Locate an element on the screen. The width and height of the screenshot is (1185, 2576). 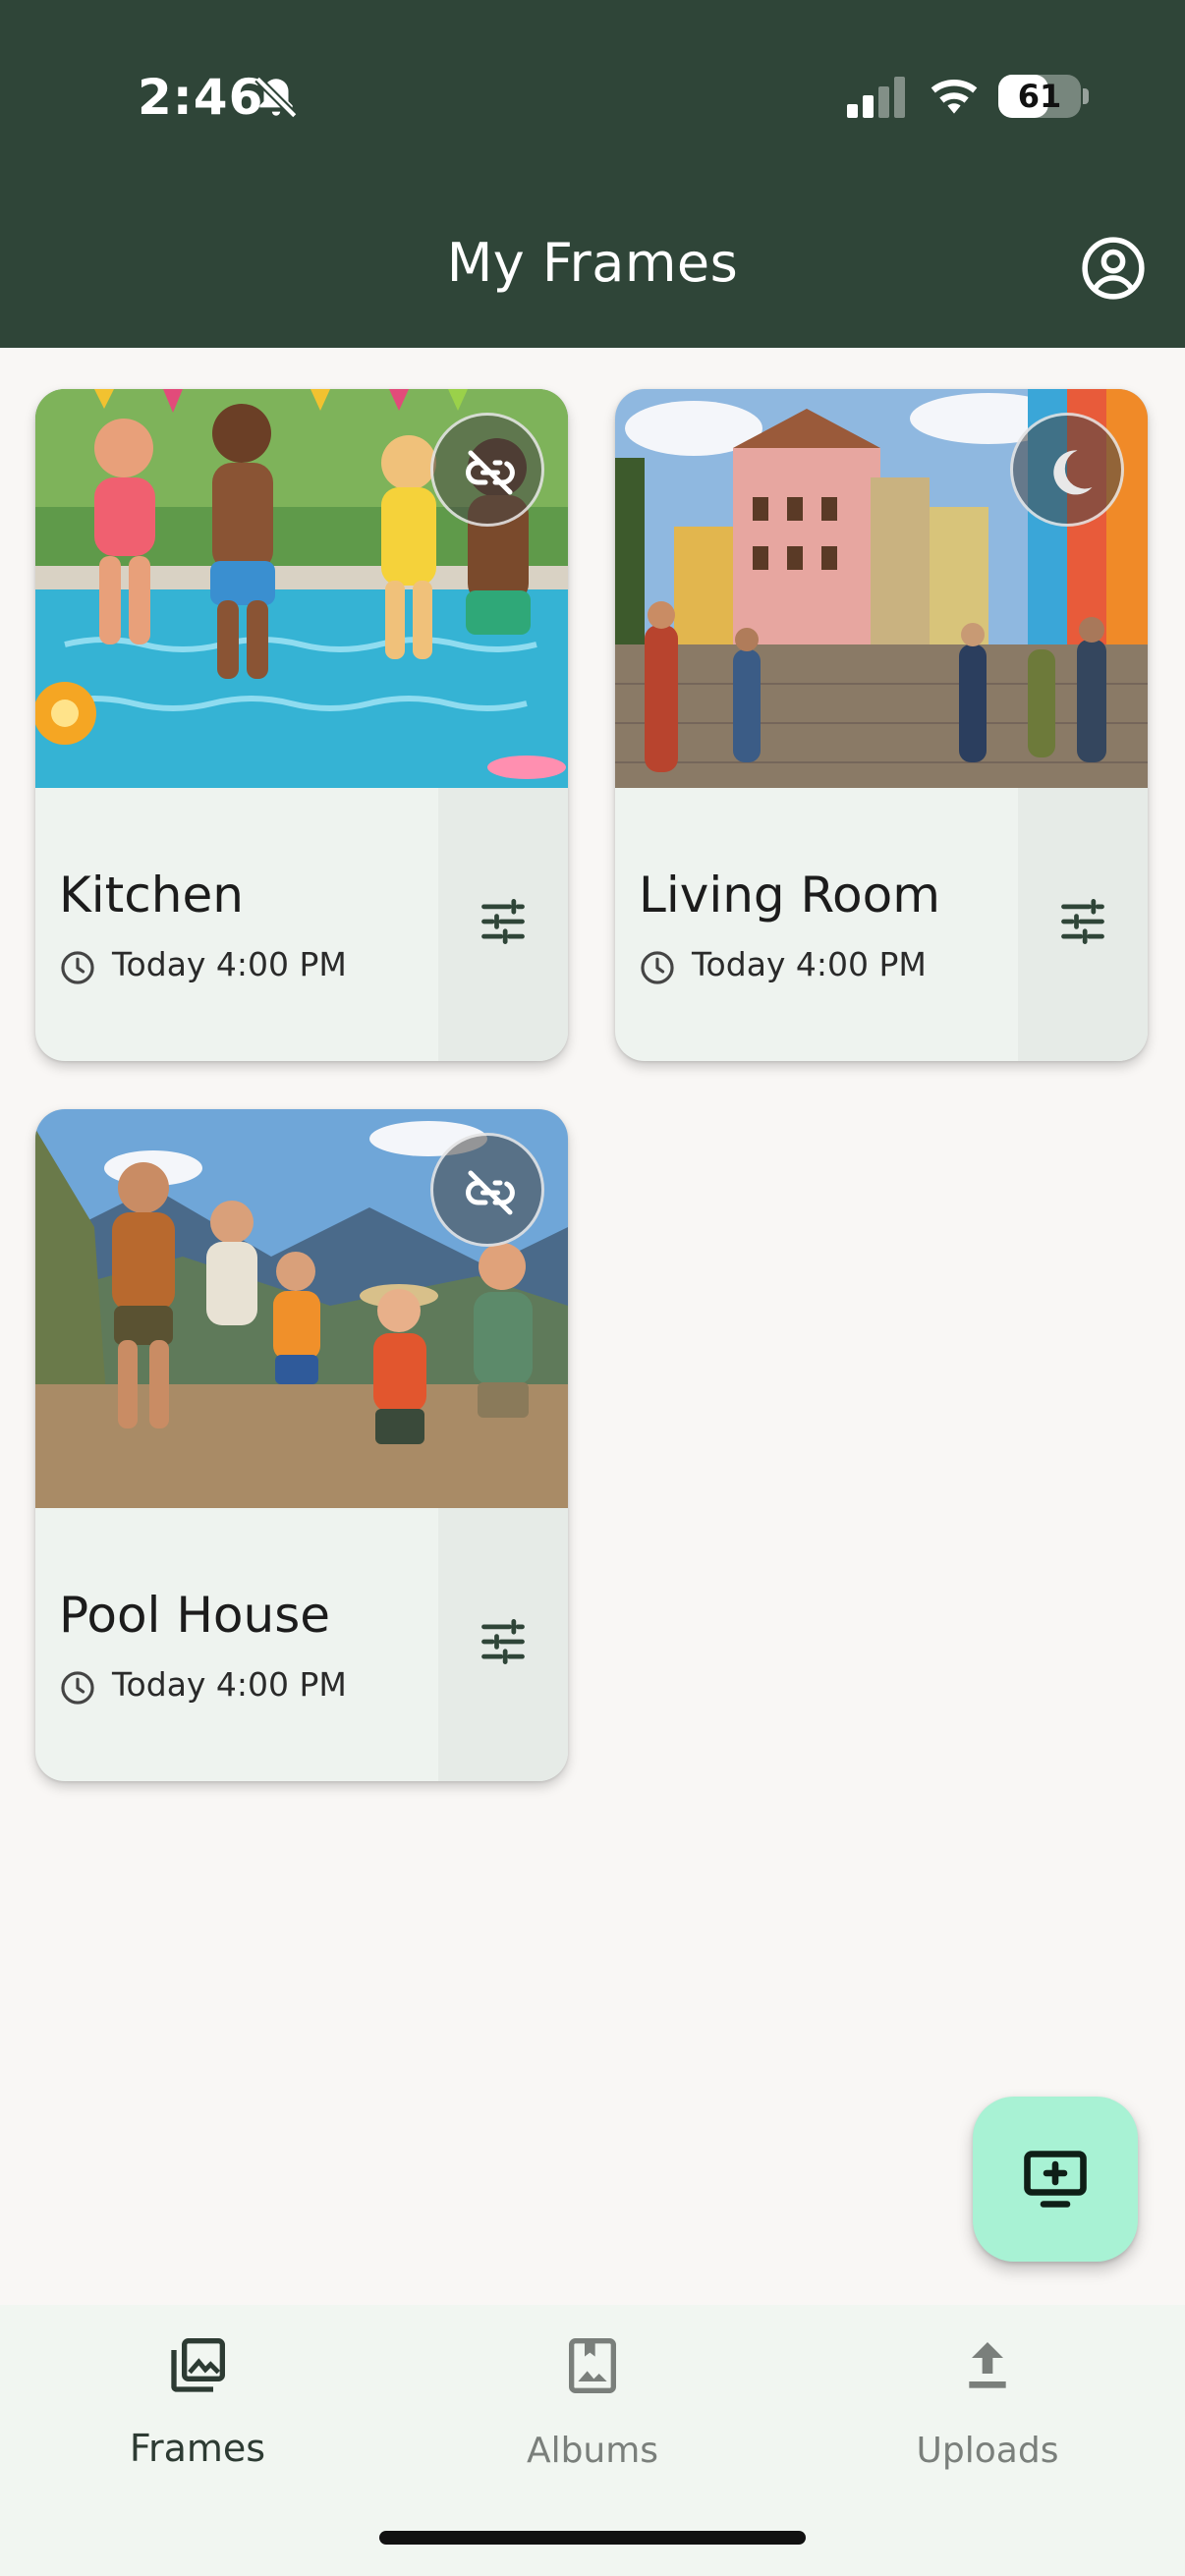
upload-icon is located at coordinates (988, 2365).